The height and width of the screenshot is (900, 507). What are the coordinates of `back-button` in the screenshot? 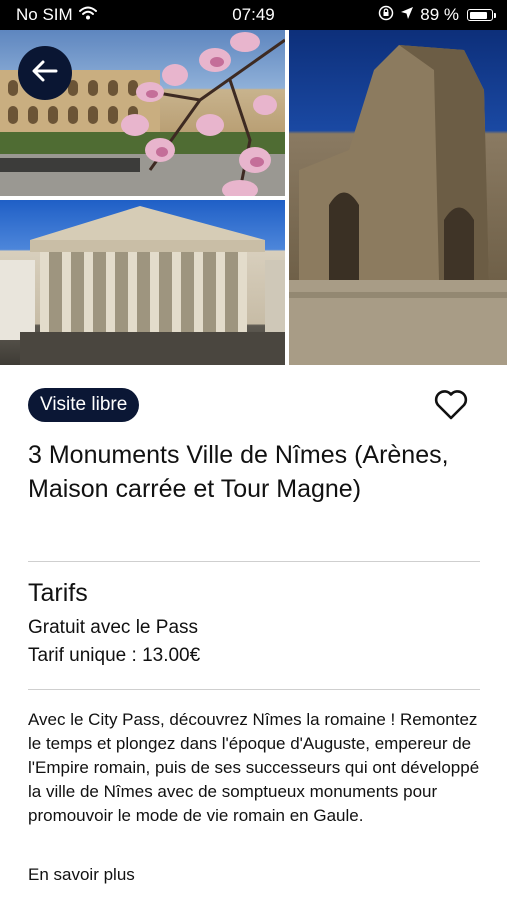 It's located at (45, 73).